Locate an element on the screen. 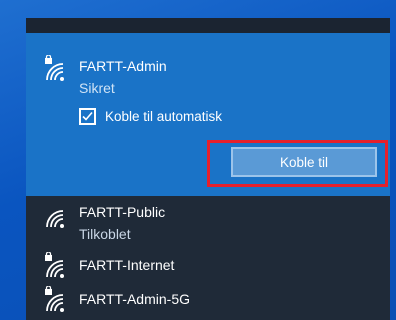  network-name: FARTT-Public is located at coordinates (122, 212).